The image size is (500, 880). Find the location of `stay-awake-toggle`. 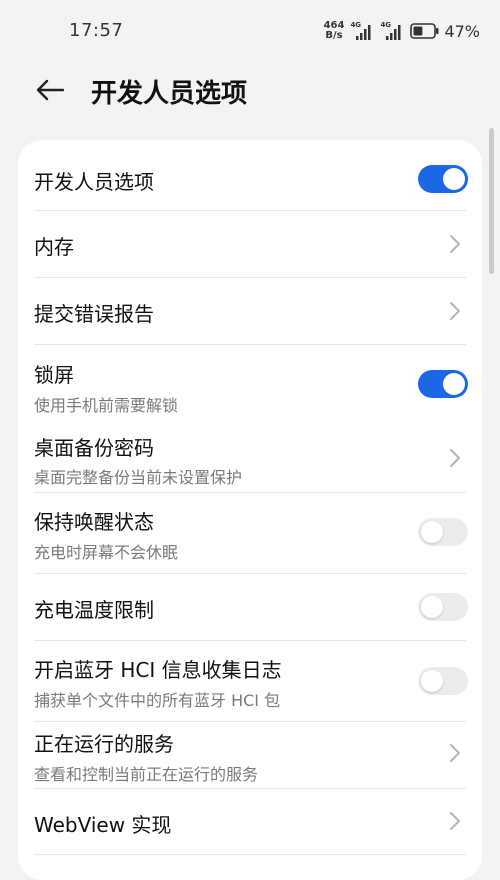

stay-awake-toggle is located at coordinates (443, 532).